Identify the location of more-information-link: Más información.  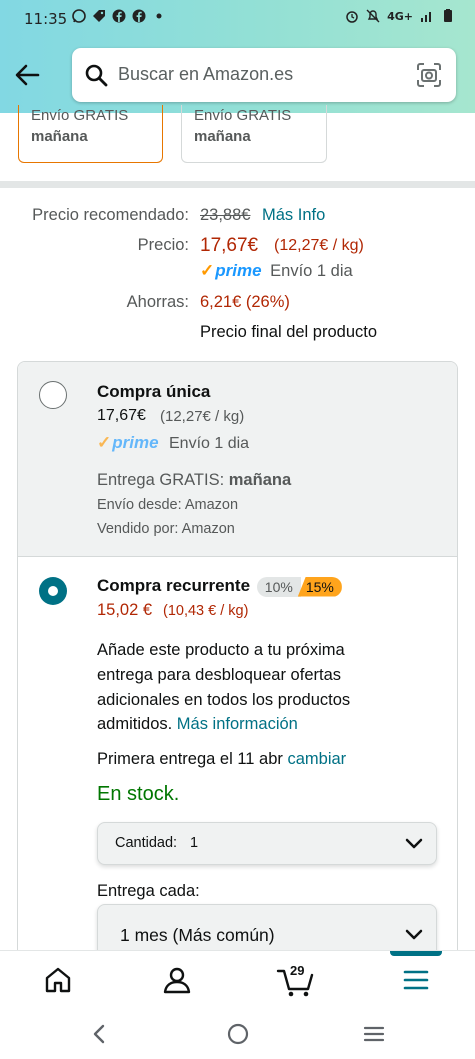
(237, 724).